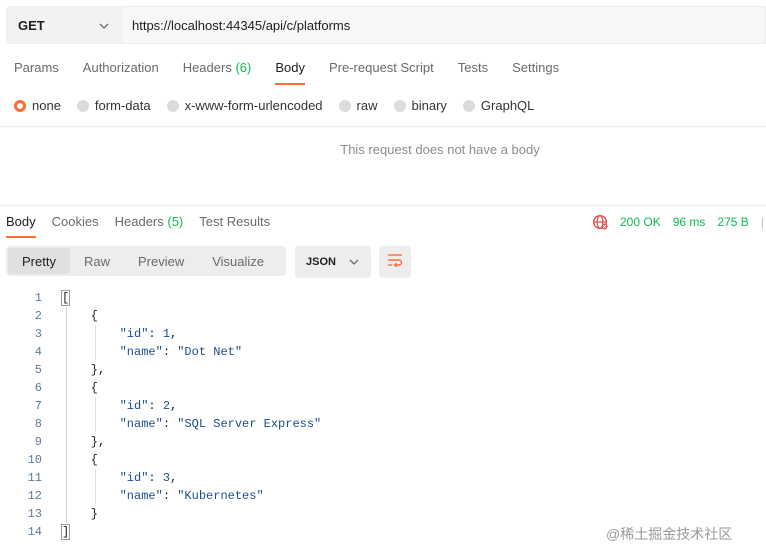  What do you see at coordinates (38, 442) in the screenshot?
I see `line-number: 9` at bounding box center [38, 442].